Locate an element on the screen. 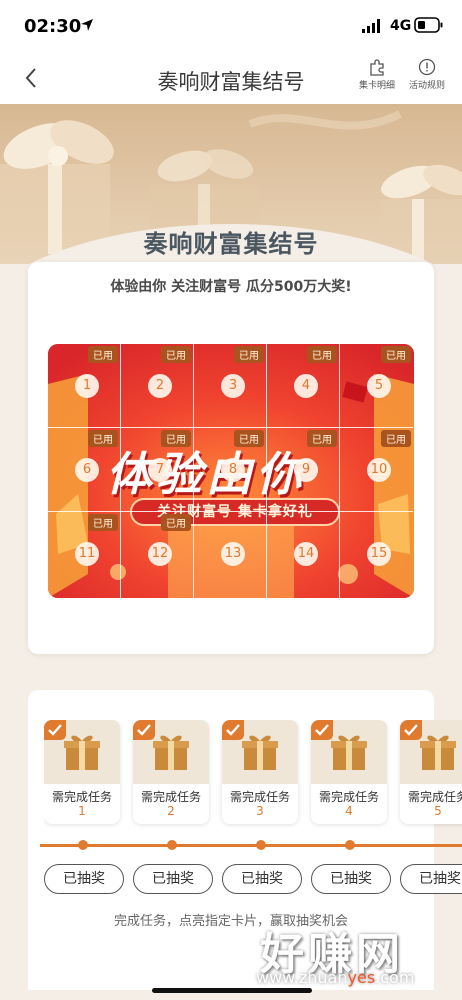 The width and height of the screenshot is (462, 1000). watermark-url-suffix: .com is located at coordinates (395, 977).